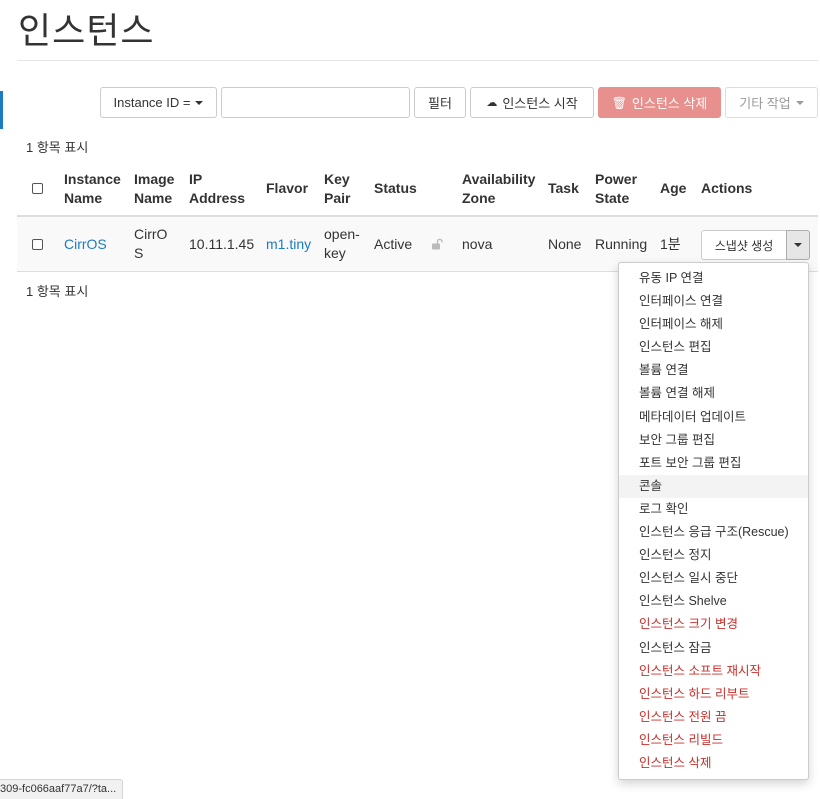 The height and width of the screenshot is (799, 820). Describe the element at coordinates (619, 102) in the screenshot. I see `trash-icon: 🗑` at that location.